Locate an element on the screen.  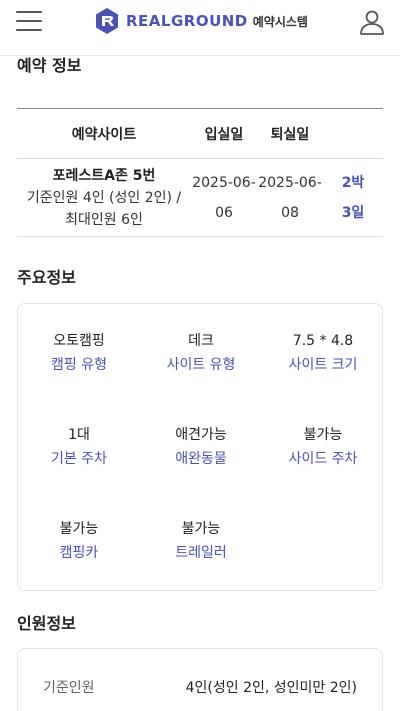
checkout-date-line2: 08 is located at coordinates (290, 212).